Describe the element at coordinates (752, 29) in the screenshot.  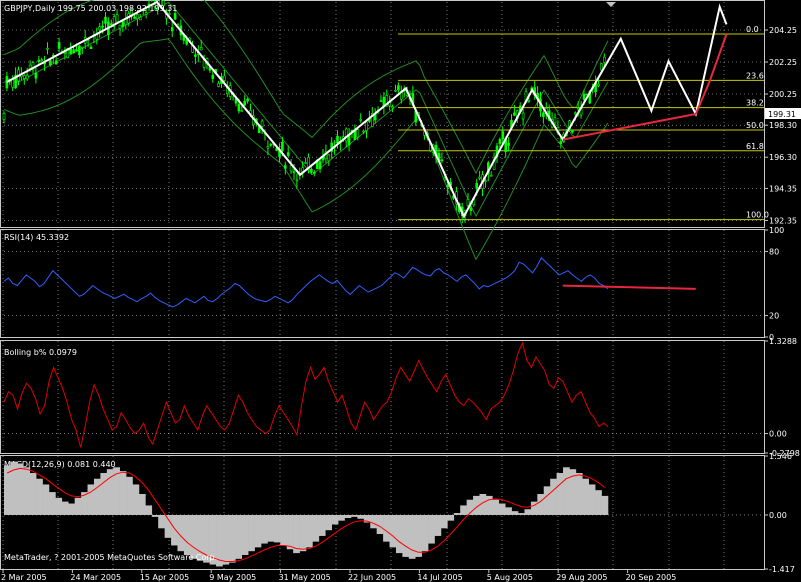
I see `fib-level-label: 0.0` at that location.